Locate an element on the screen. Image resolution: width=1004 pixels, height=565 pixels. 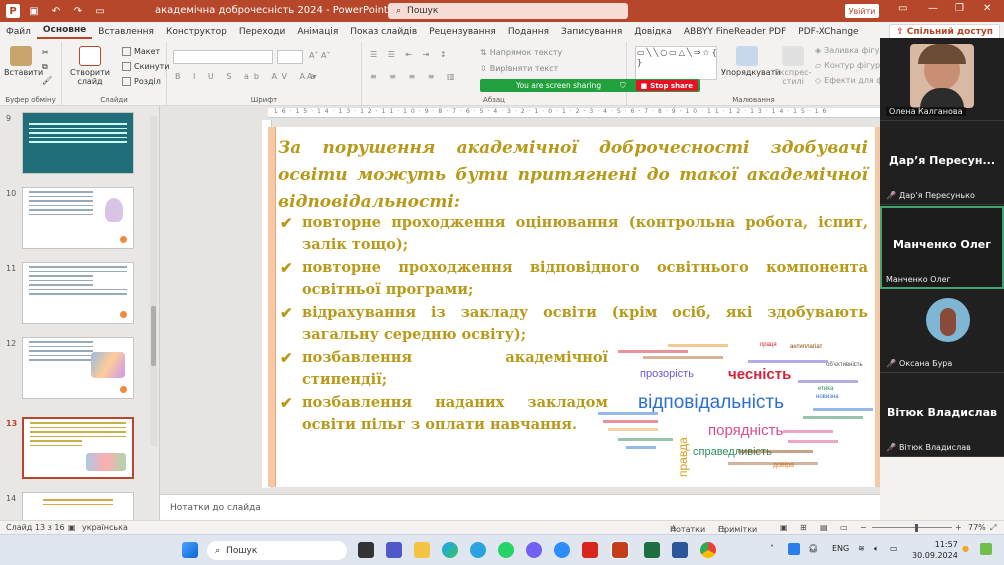
present-icon: ▭ is located at coordinates (100, 11).